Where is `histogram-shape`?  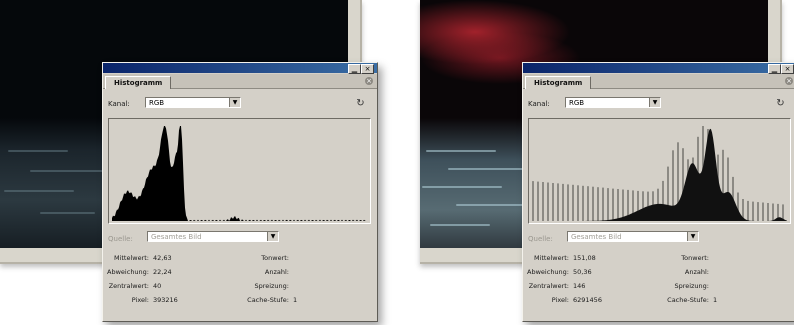
histogram-shape is located at coordinates (239, 173).